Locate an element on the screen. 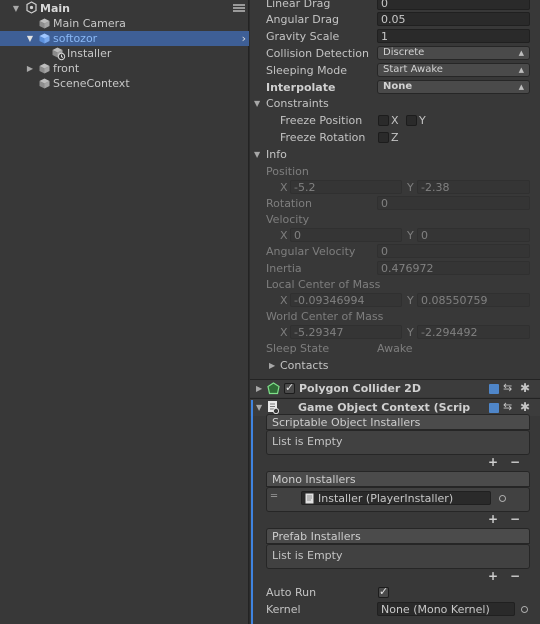  installer-object-field: Installer (PlayerInstaller) is located at coordinates (396, 498).